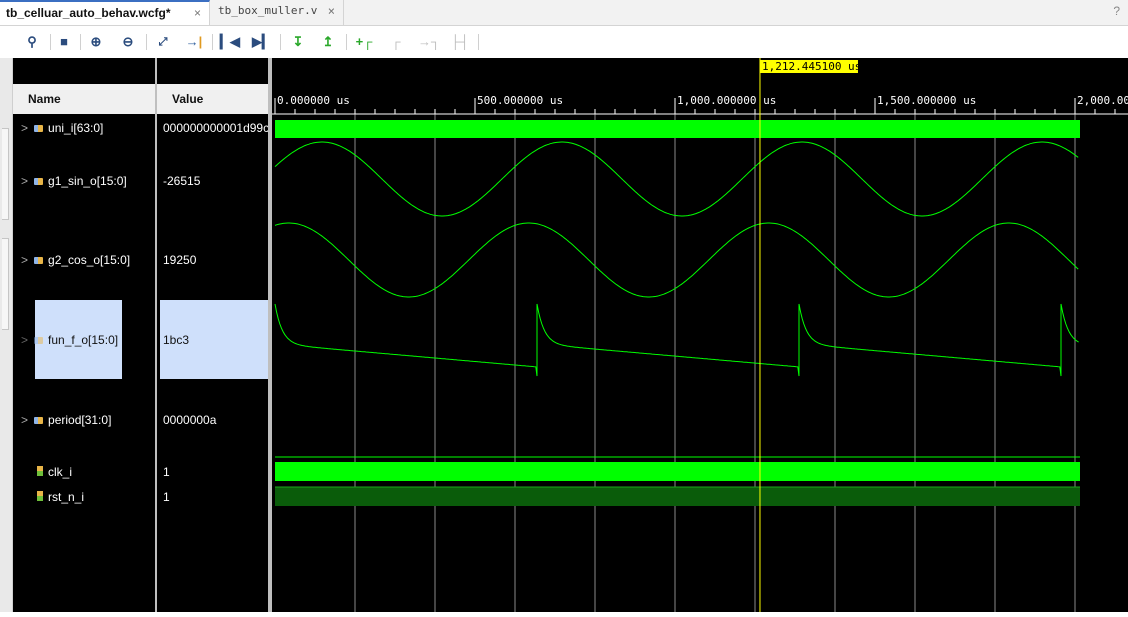 The image size is (1128, 617). I want to click on waveform-clk-i, so click(677, 471).